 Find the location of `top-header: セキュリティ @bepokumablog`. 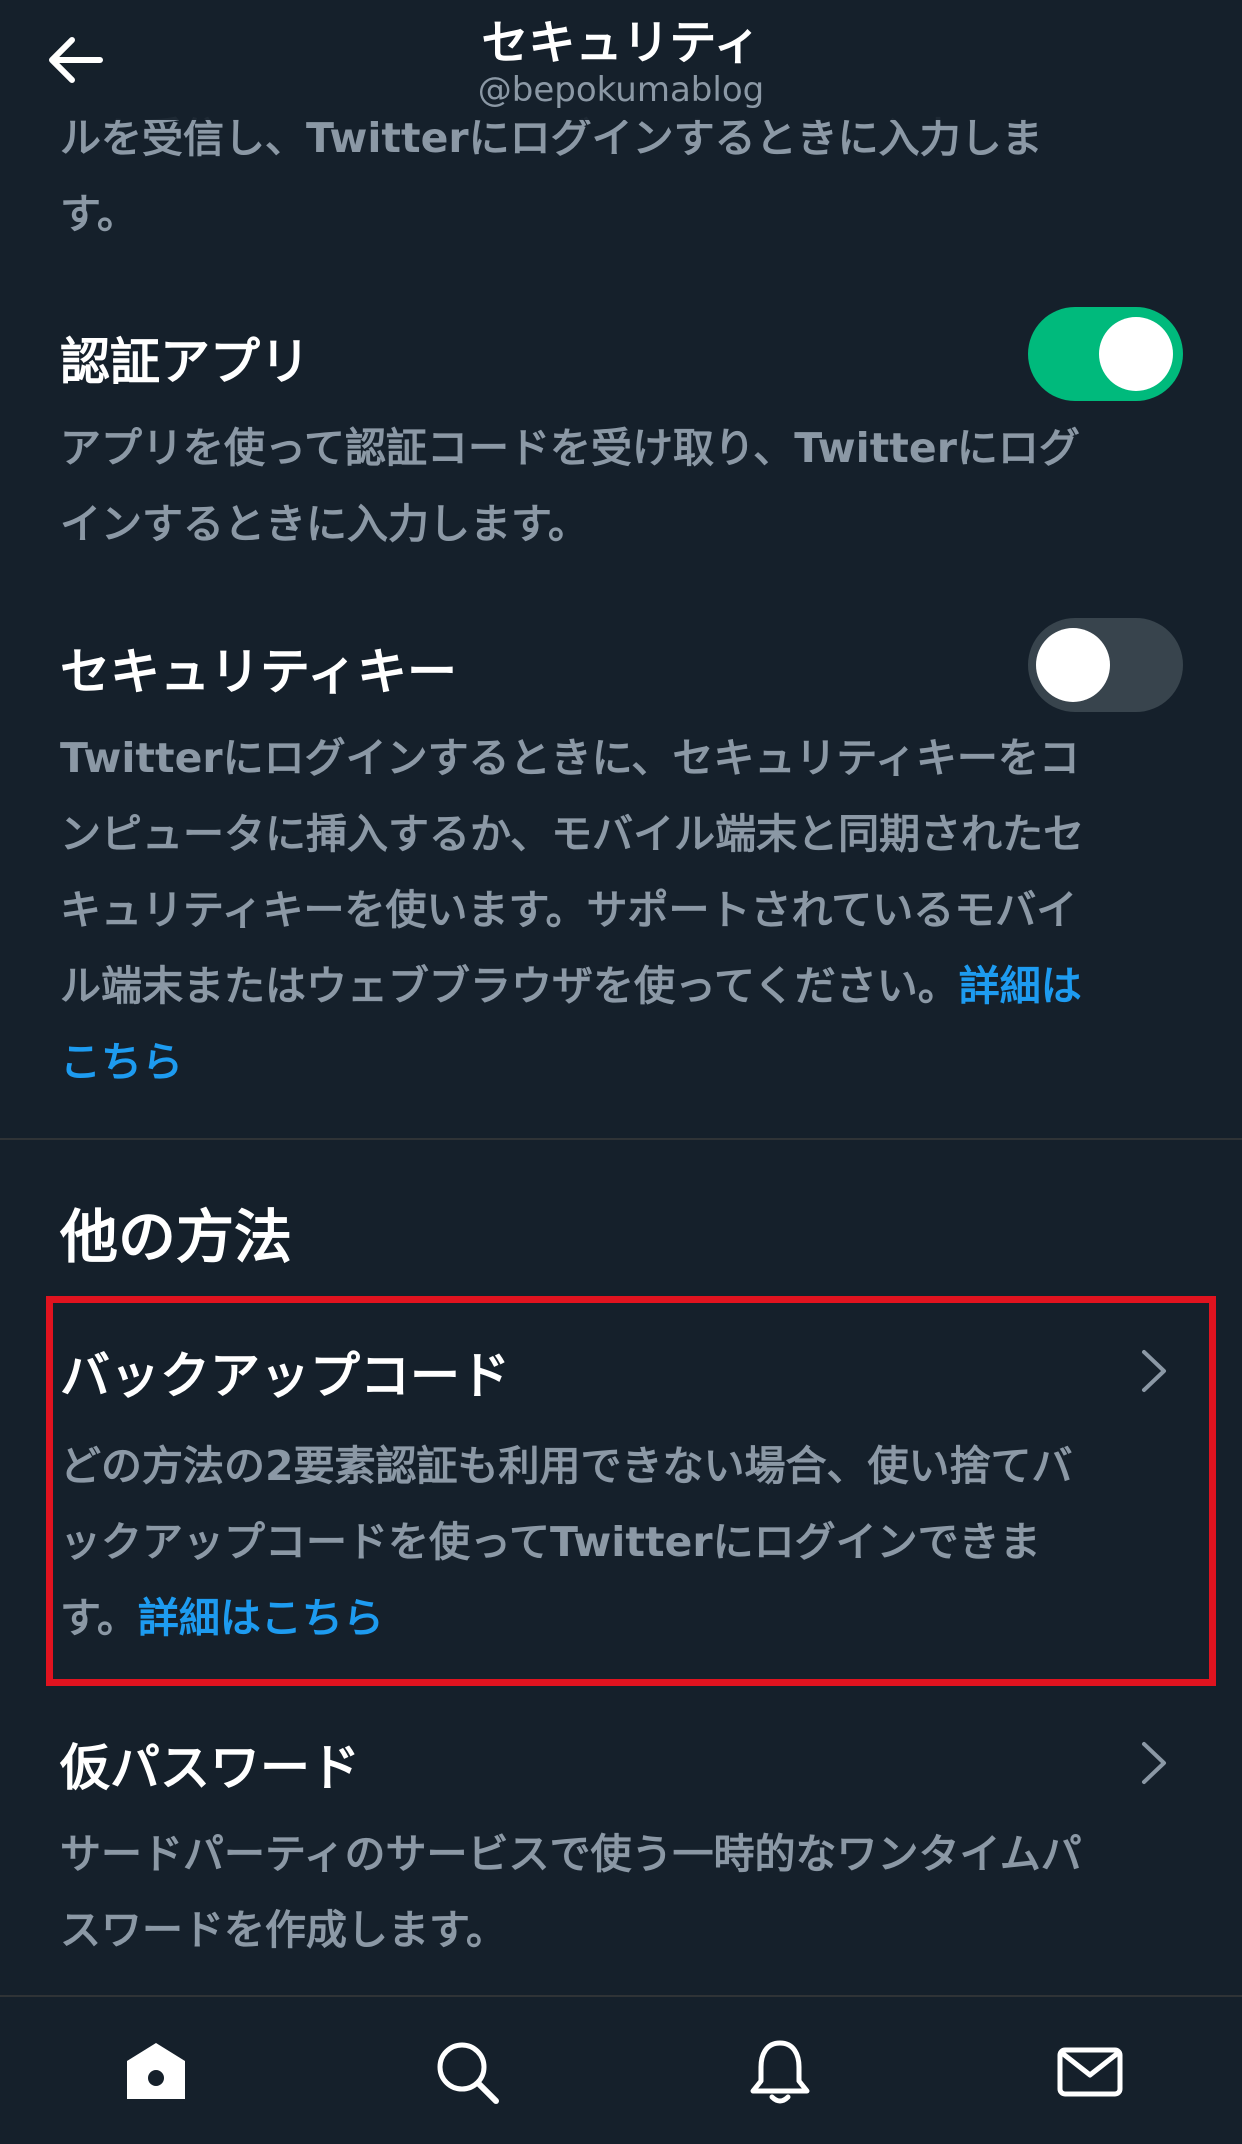

top-header: セキュリティ @bepokumablog is located at coordinates (621, 60).